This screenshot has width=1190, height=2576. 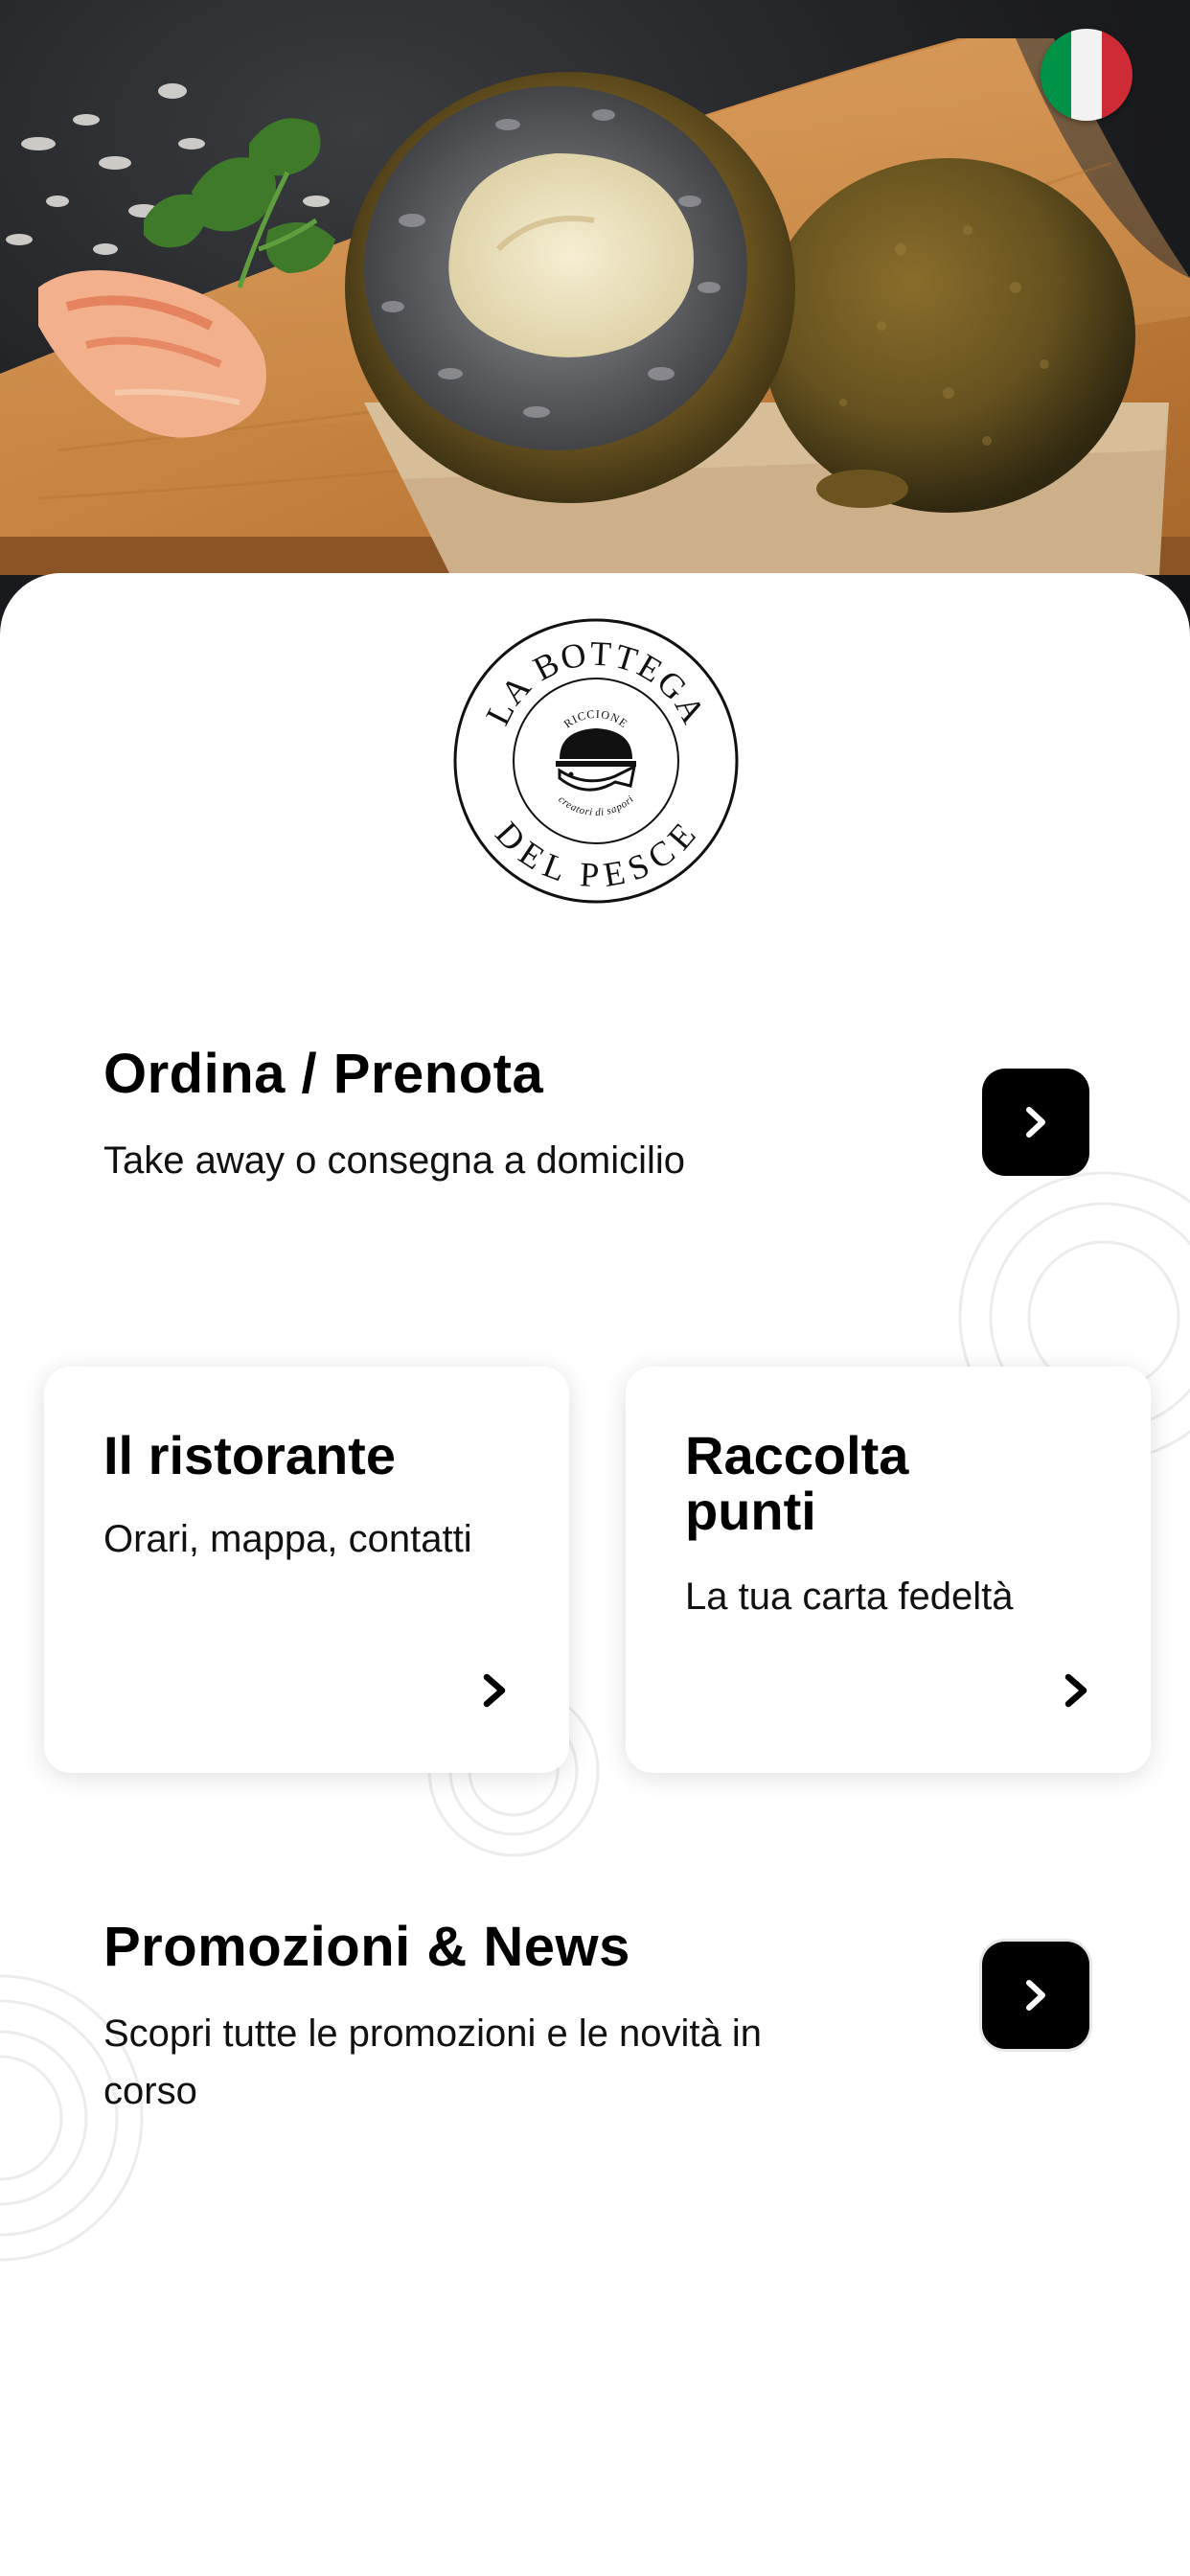 What do you see at coordinates (287, 1539) in the screenshot?
I see `restaurant-subtitle: Orari, mappa, contatti` at bounding box center [287, 1539].